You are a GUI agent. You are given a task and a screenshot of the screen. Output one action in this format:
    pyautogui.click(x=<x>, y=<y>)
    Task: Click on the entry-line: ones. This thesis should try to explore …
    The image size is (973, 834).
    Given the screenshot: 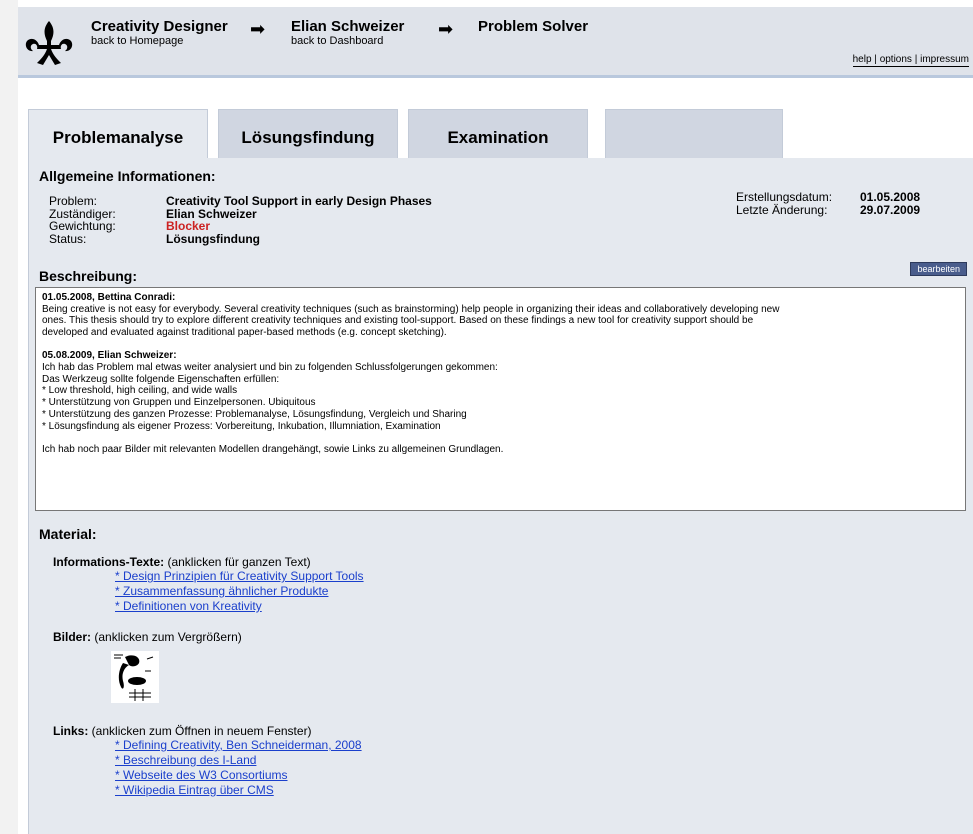 What is the action you would take?
    pyautogui.click(x=398, y=321)
    